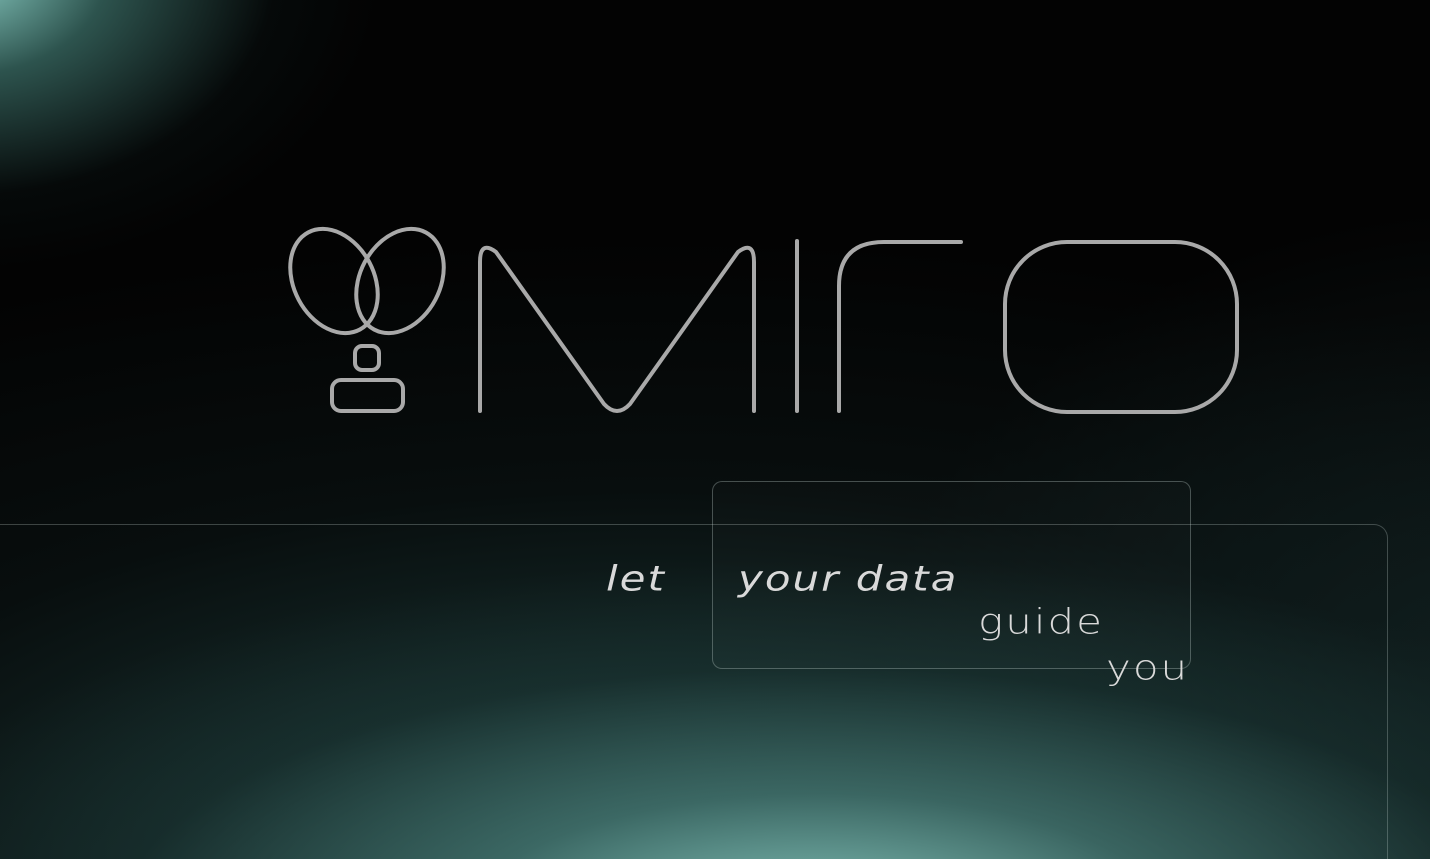  What do you see at coordinates (1148, 667) in the screenshot?
I see `tagline-word-you: you` at bounding box center [1148, 667].